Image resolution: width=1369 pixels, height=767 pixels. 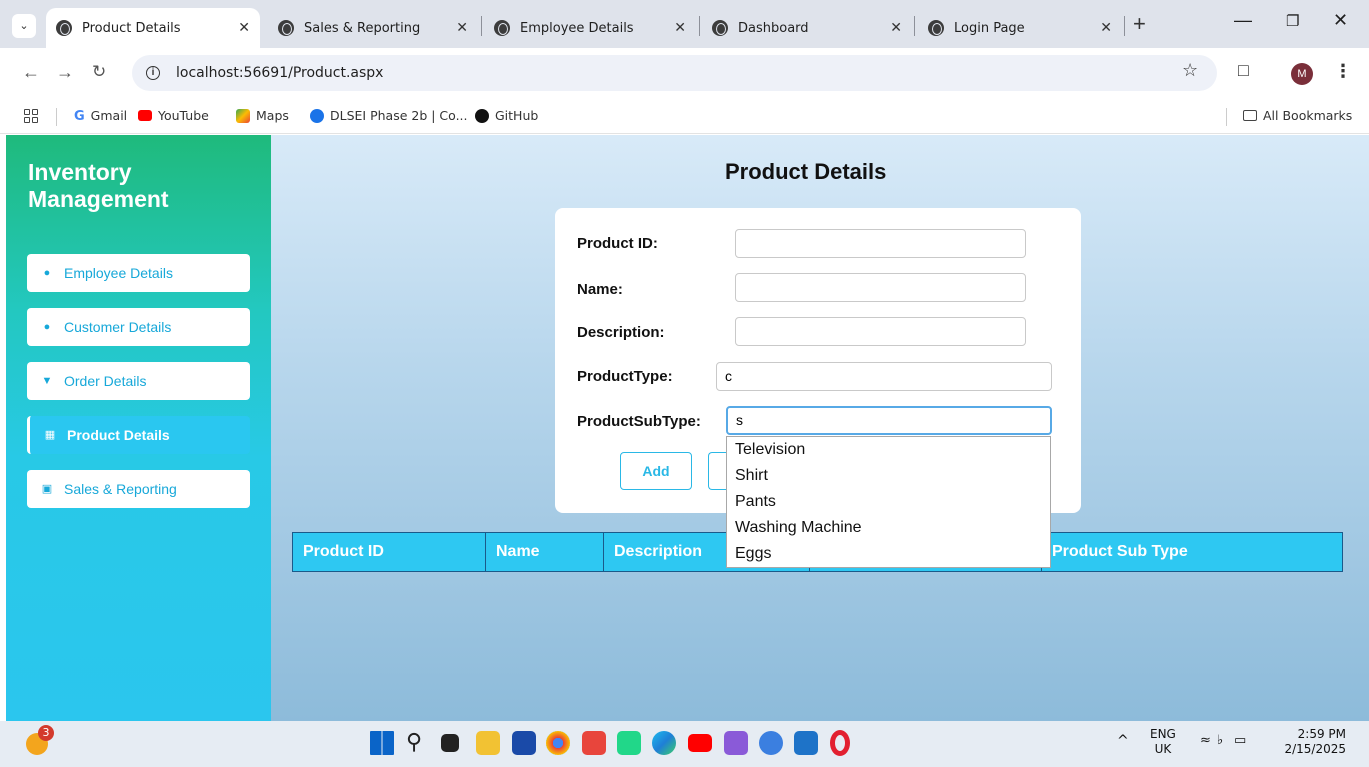 I want to click on clock: 2:59 PM 2/15/2025, so click(x=1308, y=742).